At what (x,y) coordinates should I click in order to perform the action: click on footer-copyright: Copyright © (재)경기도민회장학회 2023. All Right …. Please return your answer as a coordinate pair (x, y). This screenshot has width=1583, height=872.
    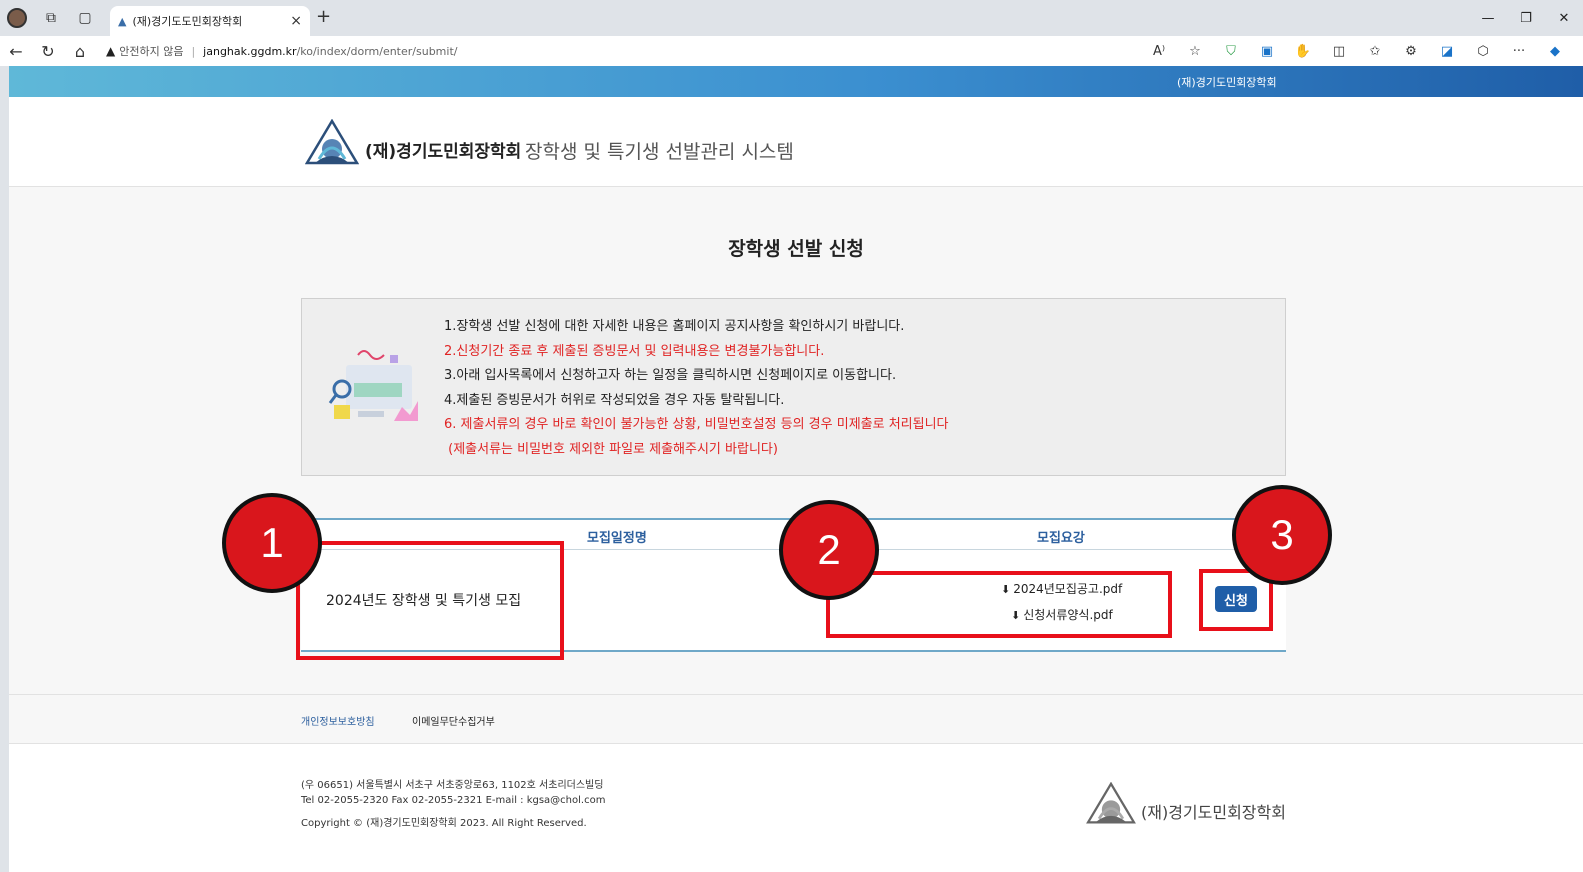
    Looking at the image, I should click on (444, 823).